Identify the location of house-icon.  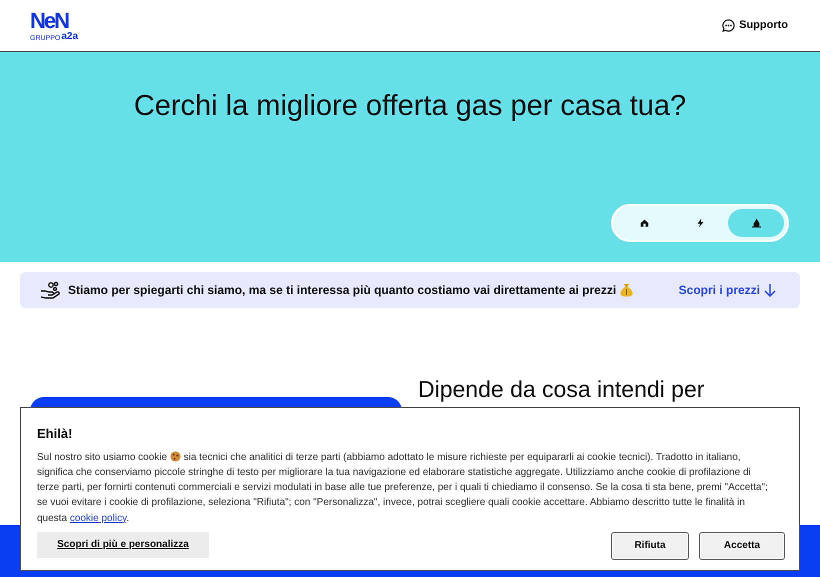
(644, 223).